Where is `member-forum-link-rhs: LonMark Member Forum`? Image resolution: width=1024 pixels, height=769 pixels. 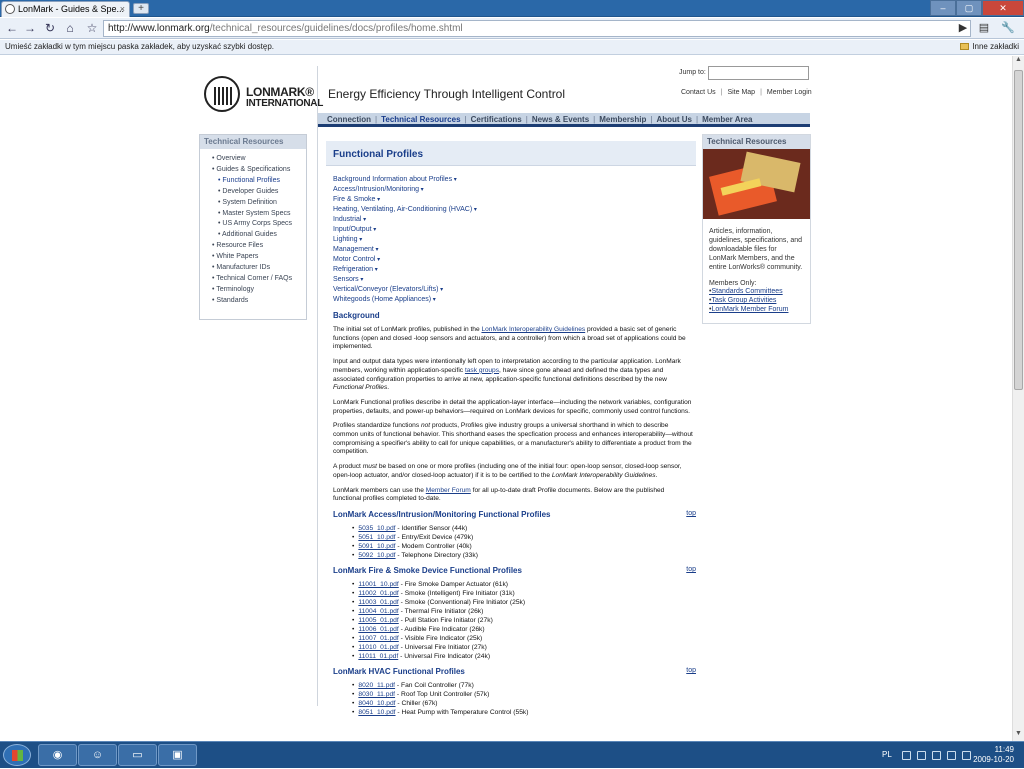 member-forum-link-rhs: LonMark Member Forum is located at coordinates (759, 309).